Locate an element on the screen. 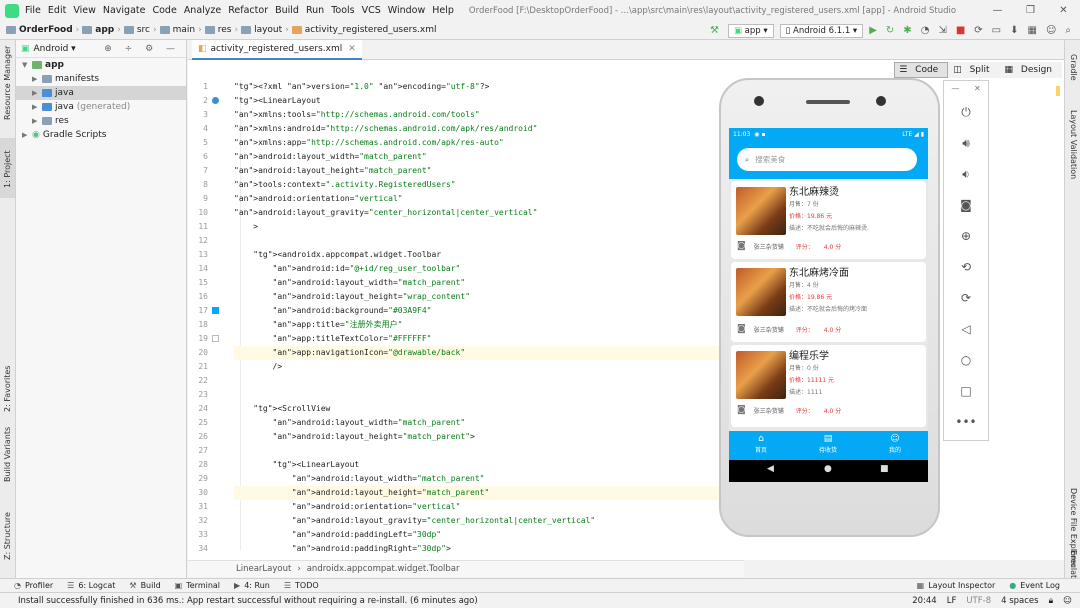 This screenshot has width=1080, height=608. menu-tools: Tools is located at coordinates (342, 10).